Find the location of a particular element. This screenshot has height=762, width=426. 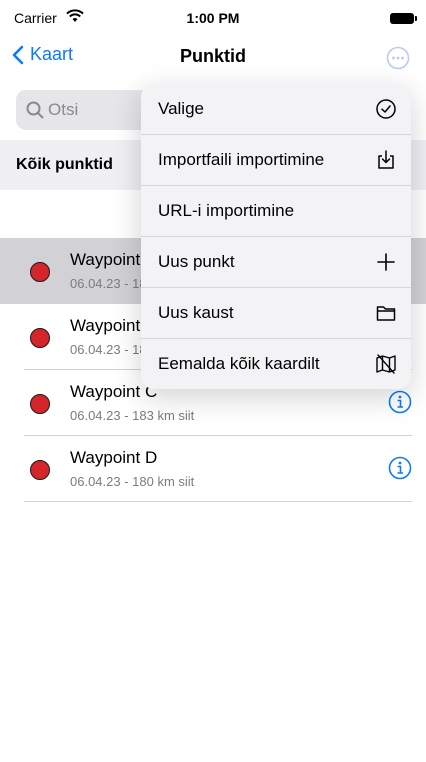

navigation-bar: Kaart Punktid is located at coordinates (213, 59).